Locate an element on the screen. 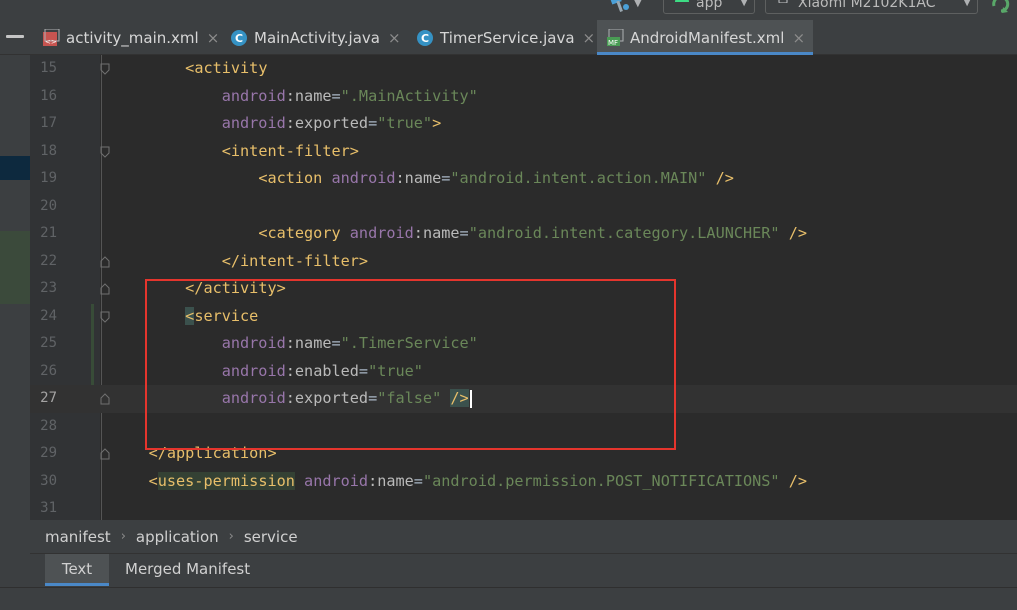 This screenshot has height=610, width=1017. code-text: <intent-filter> is located at coordinates (290, 150).